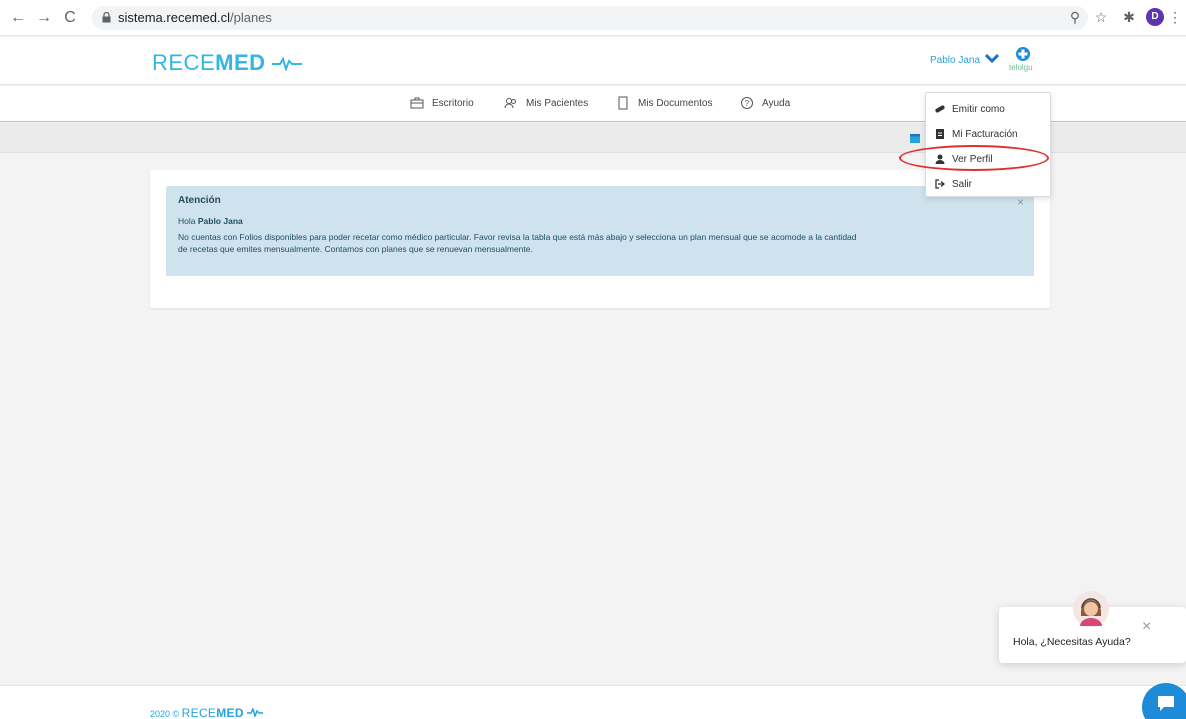 The height and width of the screenshot is (719, 1186). What do you see at coordinates (1072, 642) in the screenshot?
I see `help-text: Hola, ¿Necesitas Ayuda?` at bounding box center [1072, 642].